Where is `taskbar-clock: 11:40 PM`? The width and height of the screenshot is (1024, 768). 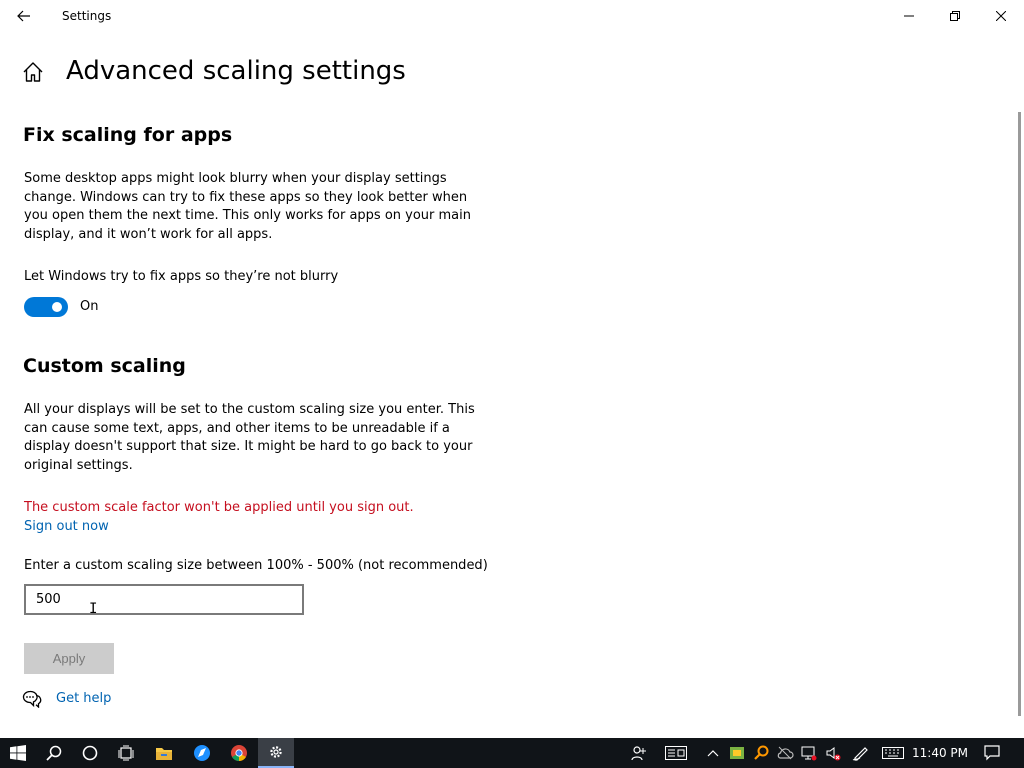 taskbar-clock: 11:40 PM is located at coordinates (940, 753).